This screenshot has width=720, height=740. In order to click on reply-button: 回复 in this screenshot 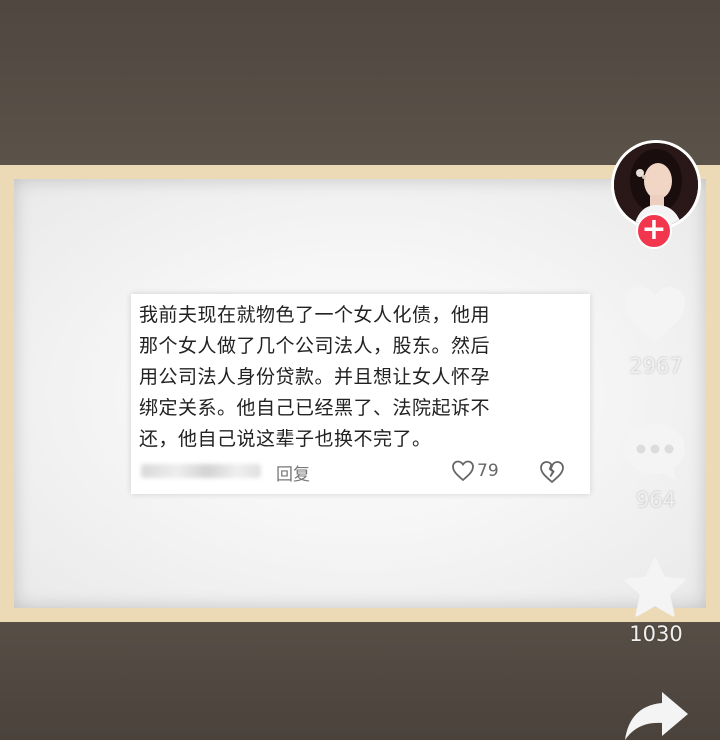, I will do `click(293, 472)`.